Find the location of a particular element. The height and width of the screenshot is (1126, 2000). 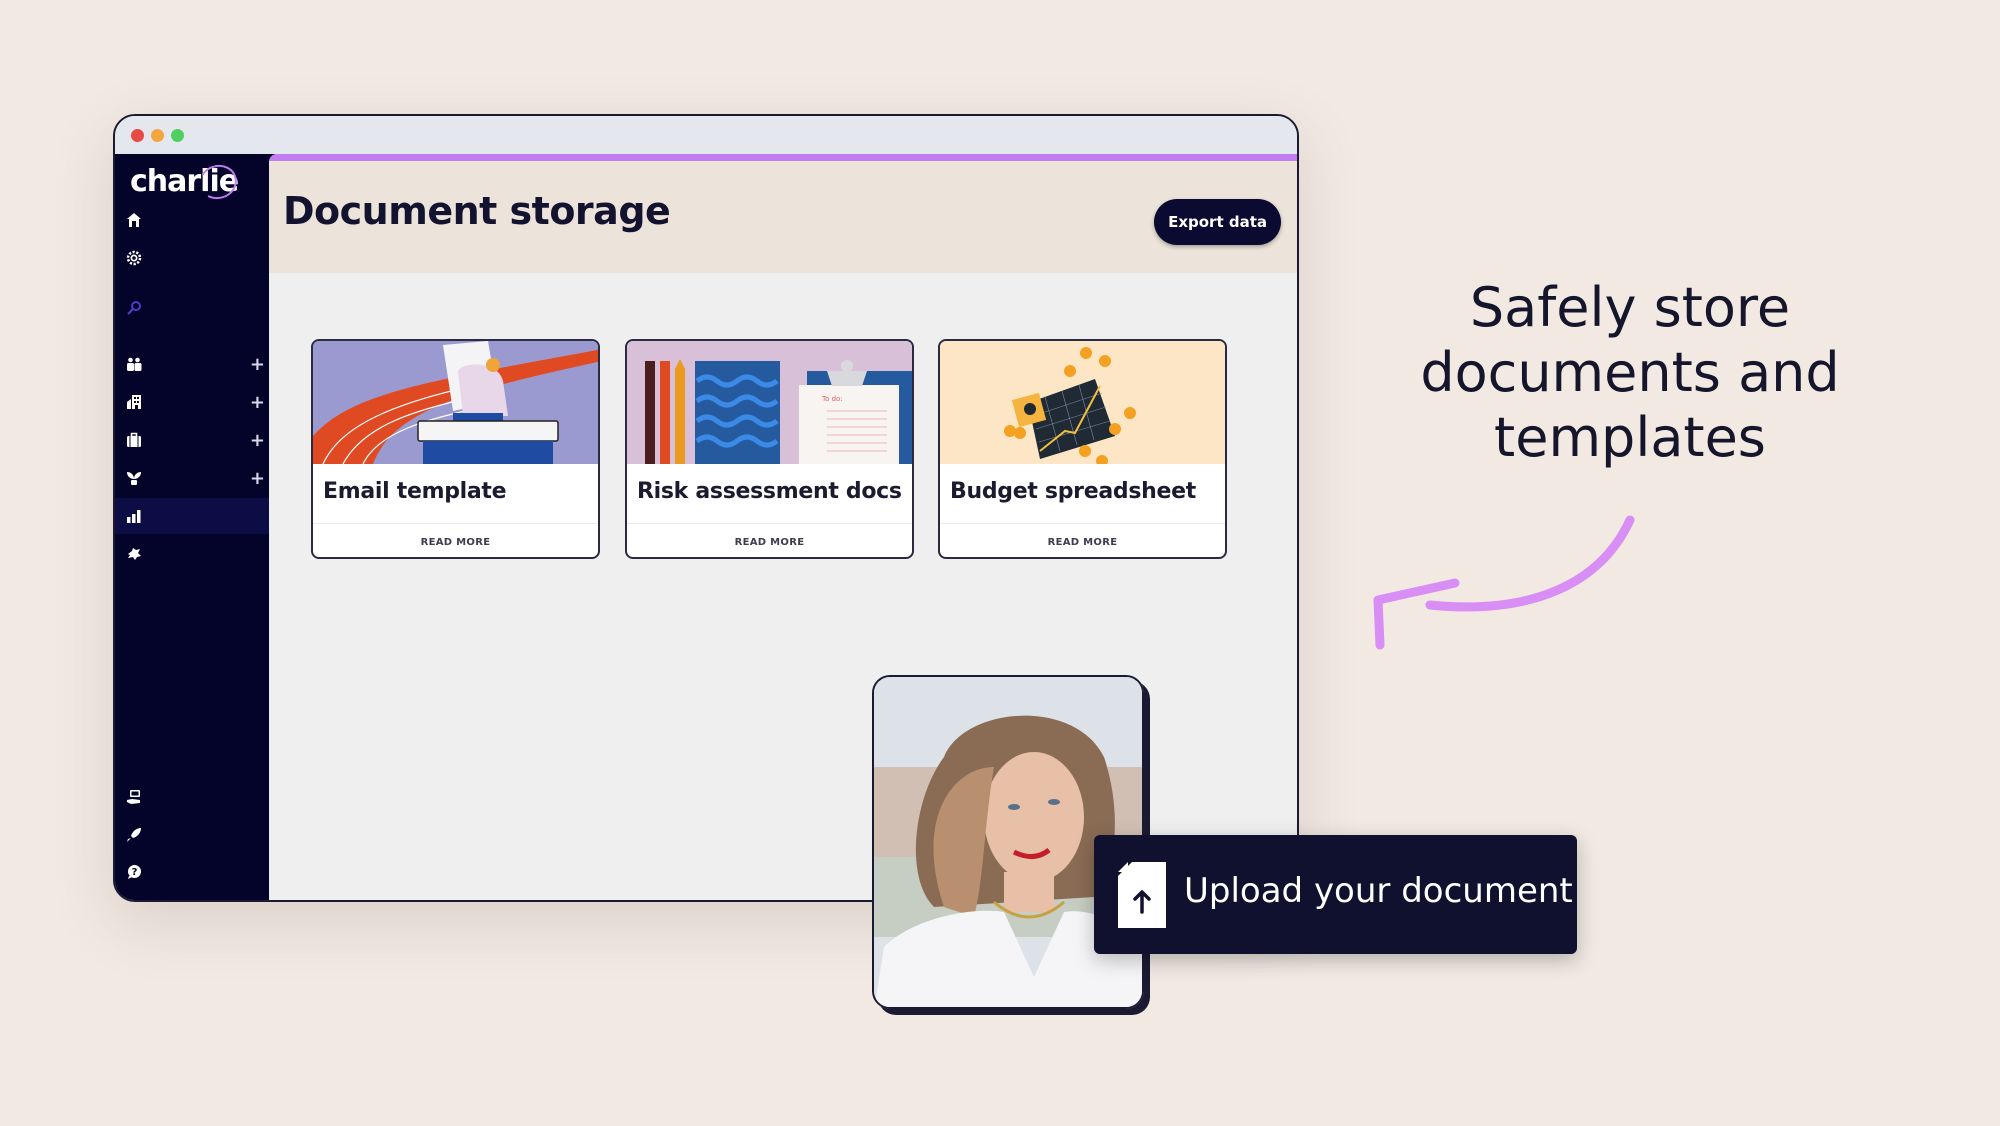

document-card-budget-spreadsheet: Budget spreadsheet READ MORE is located at coordinates (1082, 449).